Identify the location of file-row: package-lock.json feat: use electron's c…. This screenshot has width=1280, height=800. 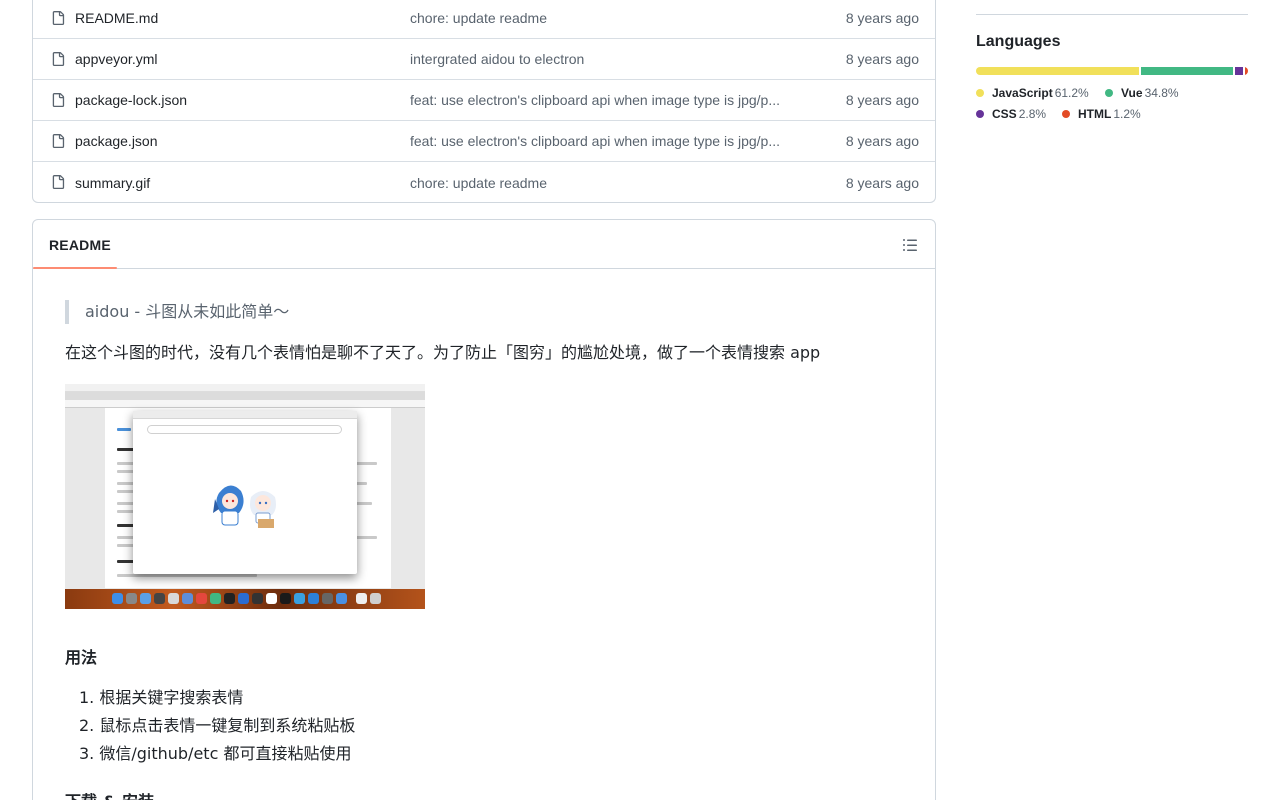
(484, 100).